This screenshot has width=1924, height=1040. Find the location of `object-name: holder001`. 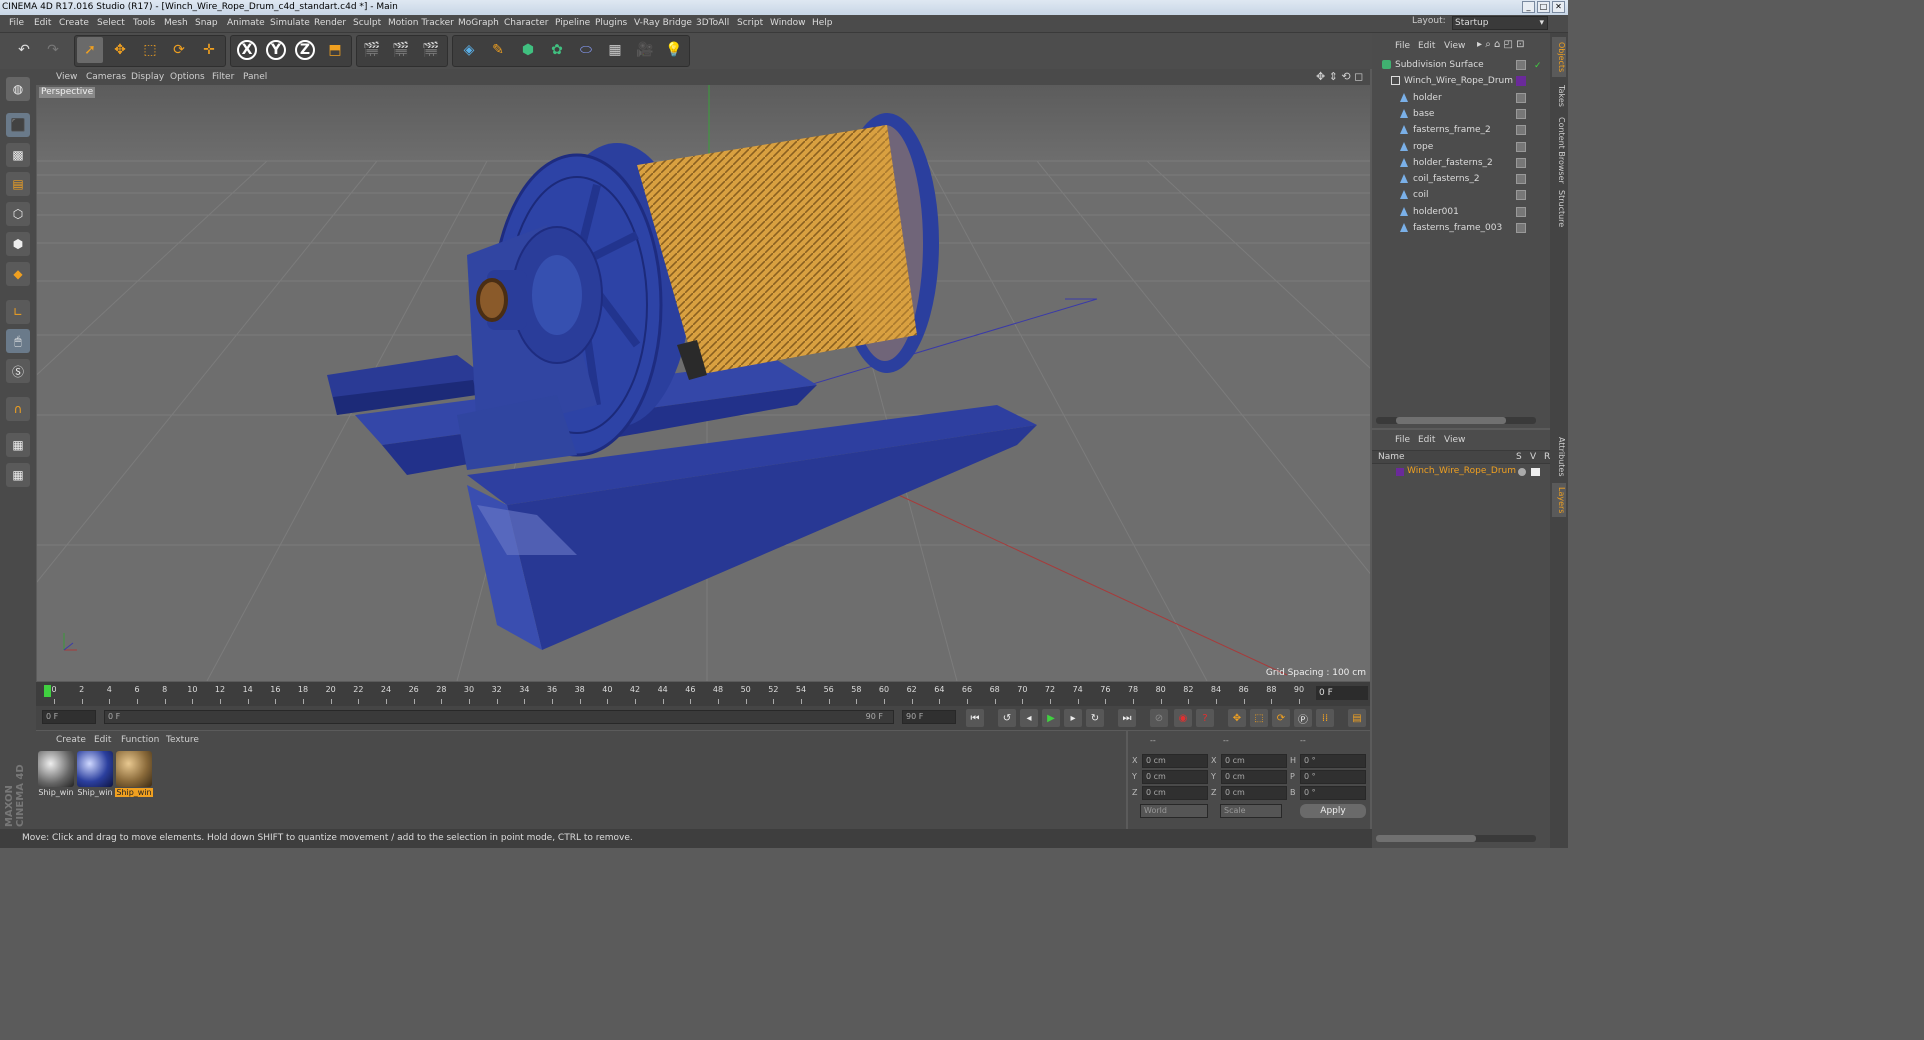

object-name: holder001 is located at coordinates (1436, 212).